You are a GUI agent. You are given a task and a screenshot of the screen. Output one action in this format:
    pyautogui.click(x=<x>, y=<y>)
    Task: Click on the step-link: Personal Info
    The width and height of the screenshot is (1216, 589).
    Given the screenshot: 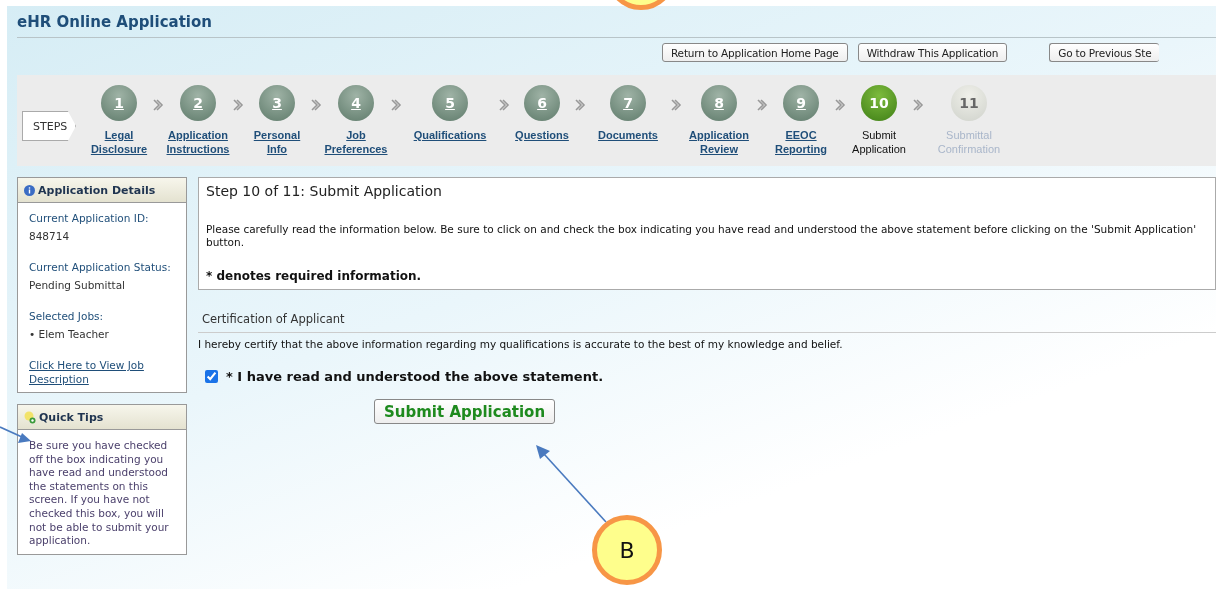 What is the action you would take?
    pyautogui.click(x=277, y=142)
    